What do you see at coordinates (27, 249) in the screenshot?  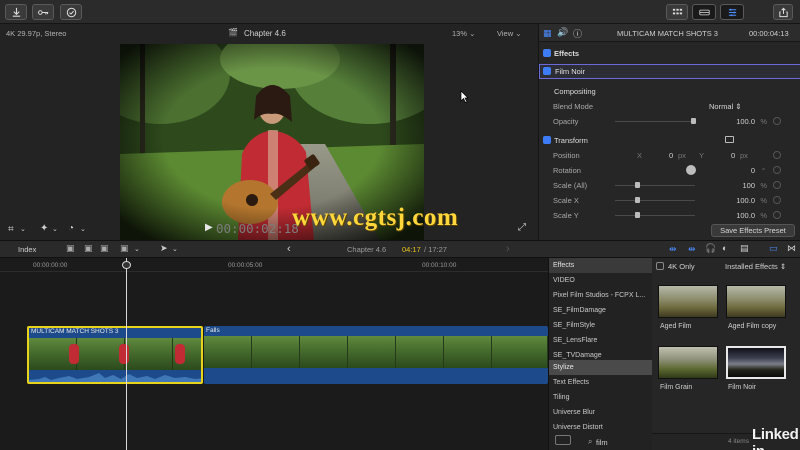 I see `index-button: Index` at bounding box center [27, 249].